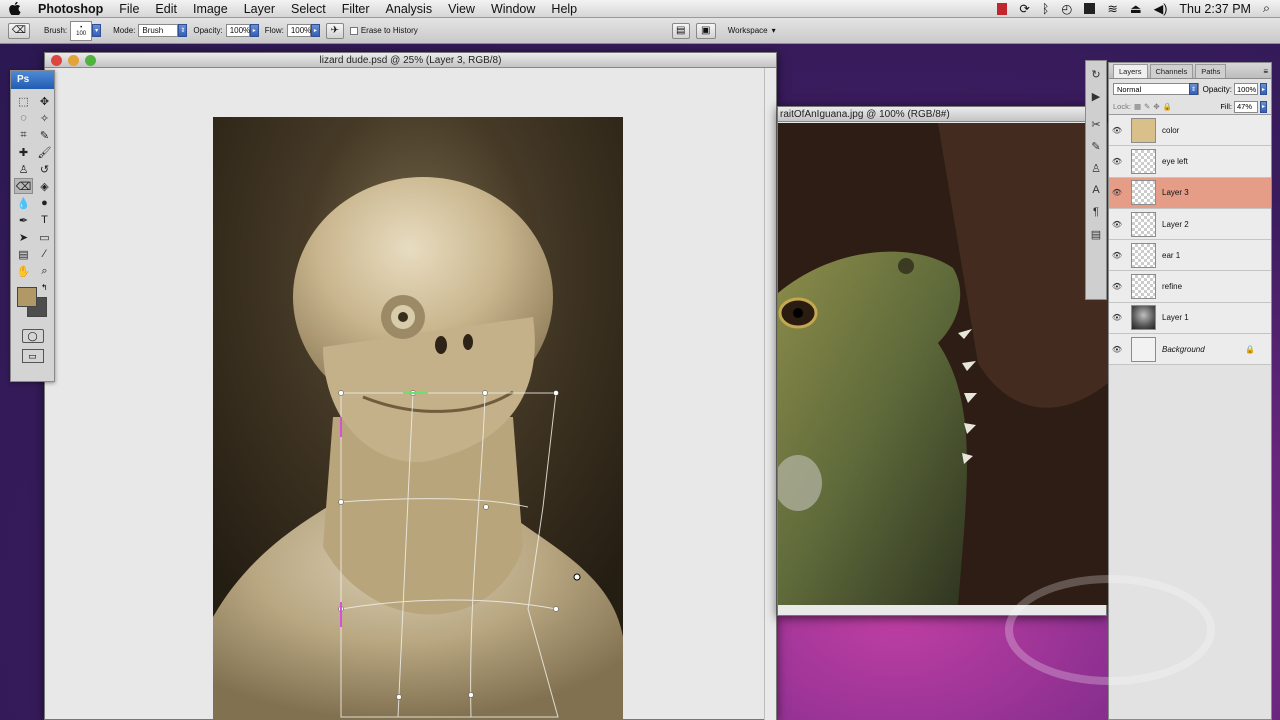 Image resolution: width=1280 pixels, height=720 pixels. What do you see at coordinates (1156, 89) in the screenshot?
I see `blend-mode-select: Normal ⇕` at bounding box center [1156, 89].